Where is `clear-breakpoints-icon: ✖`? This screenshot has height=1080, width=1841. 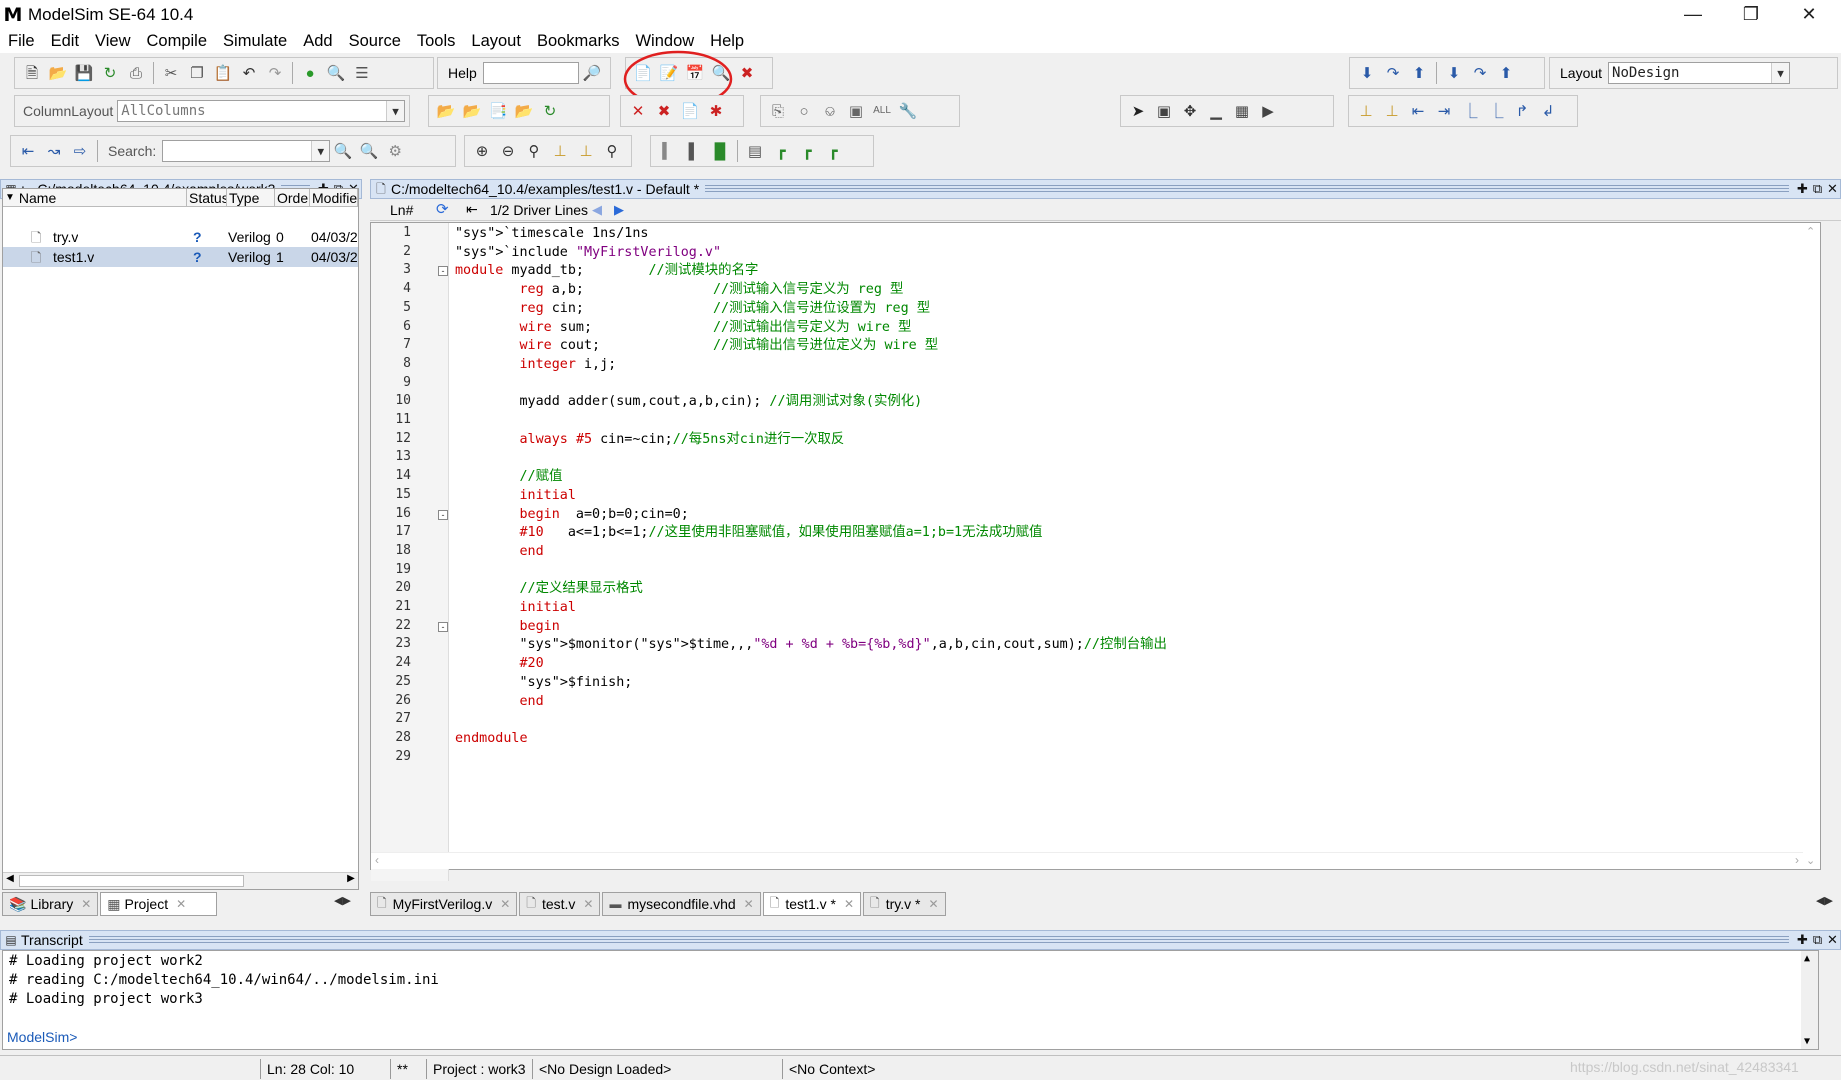 clear-breakpoints-icon: ✖ is located at coordinates (664, 111).